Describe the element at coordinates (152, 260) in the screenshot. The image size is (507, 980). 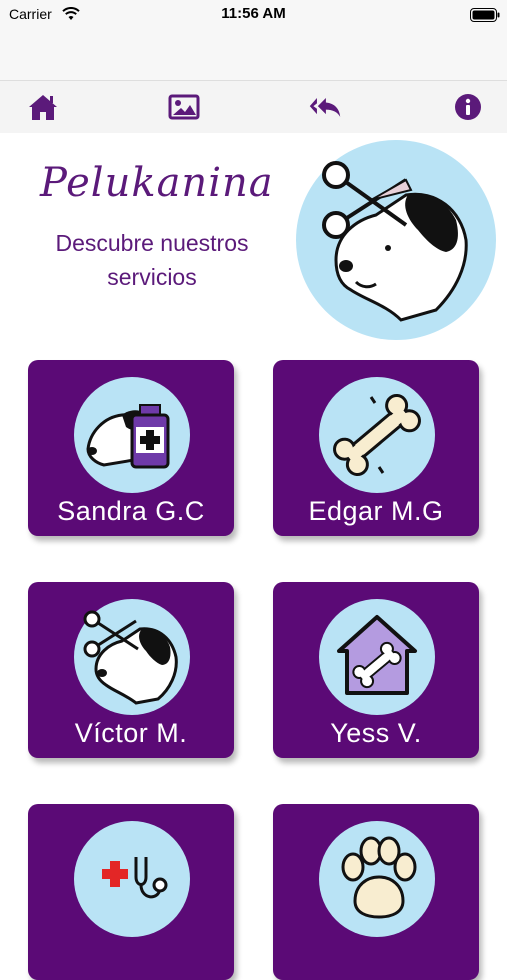
I see `page-subtitle: Descubre nuestros servicios` at that location.